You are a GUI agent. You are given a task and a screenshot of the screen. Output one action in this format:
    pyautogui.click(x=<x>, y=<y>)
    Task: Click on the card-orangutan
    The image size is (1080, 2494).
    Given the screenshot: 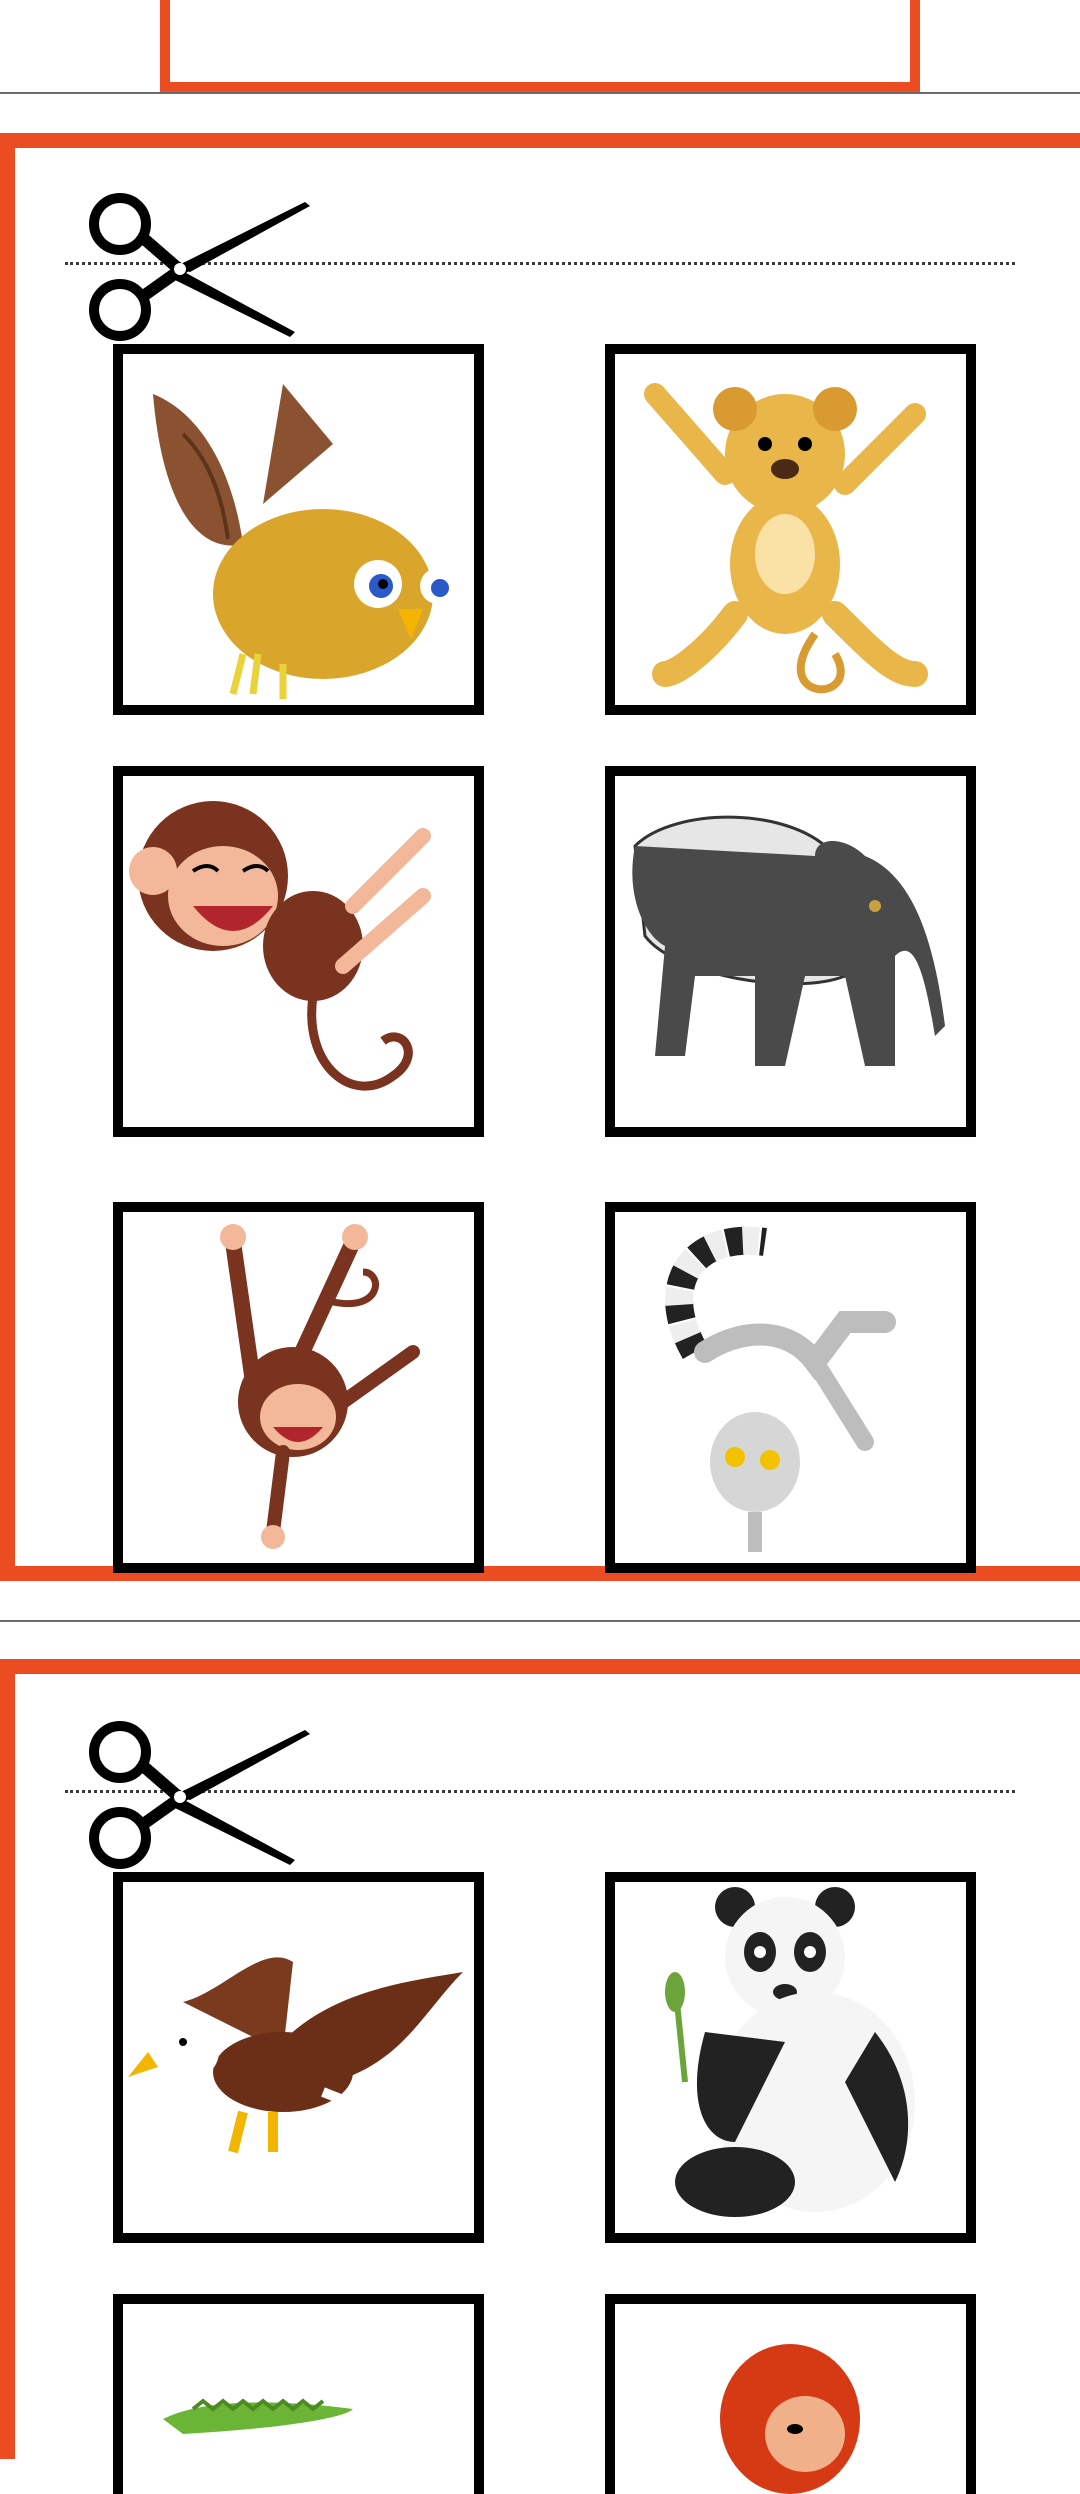 What is the action you would take?
    pyautogui.click(x=790, y=2394)
    